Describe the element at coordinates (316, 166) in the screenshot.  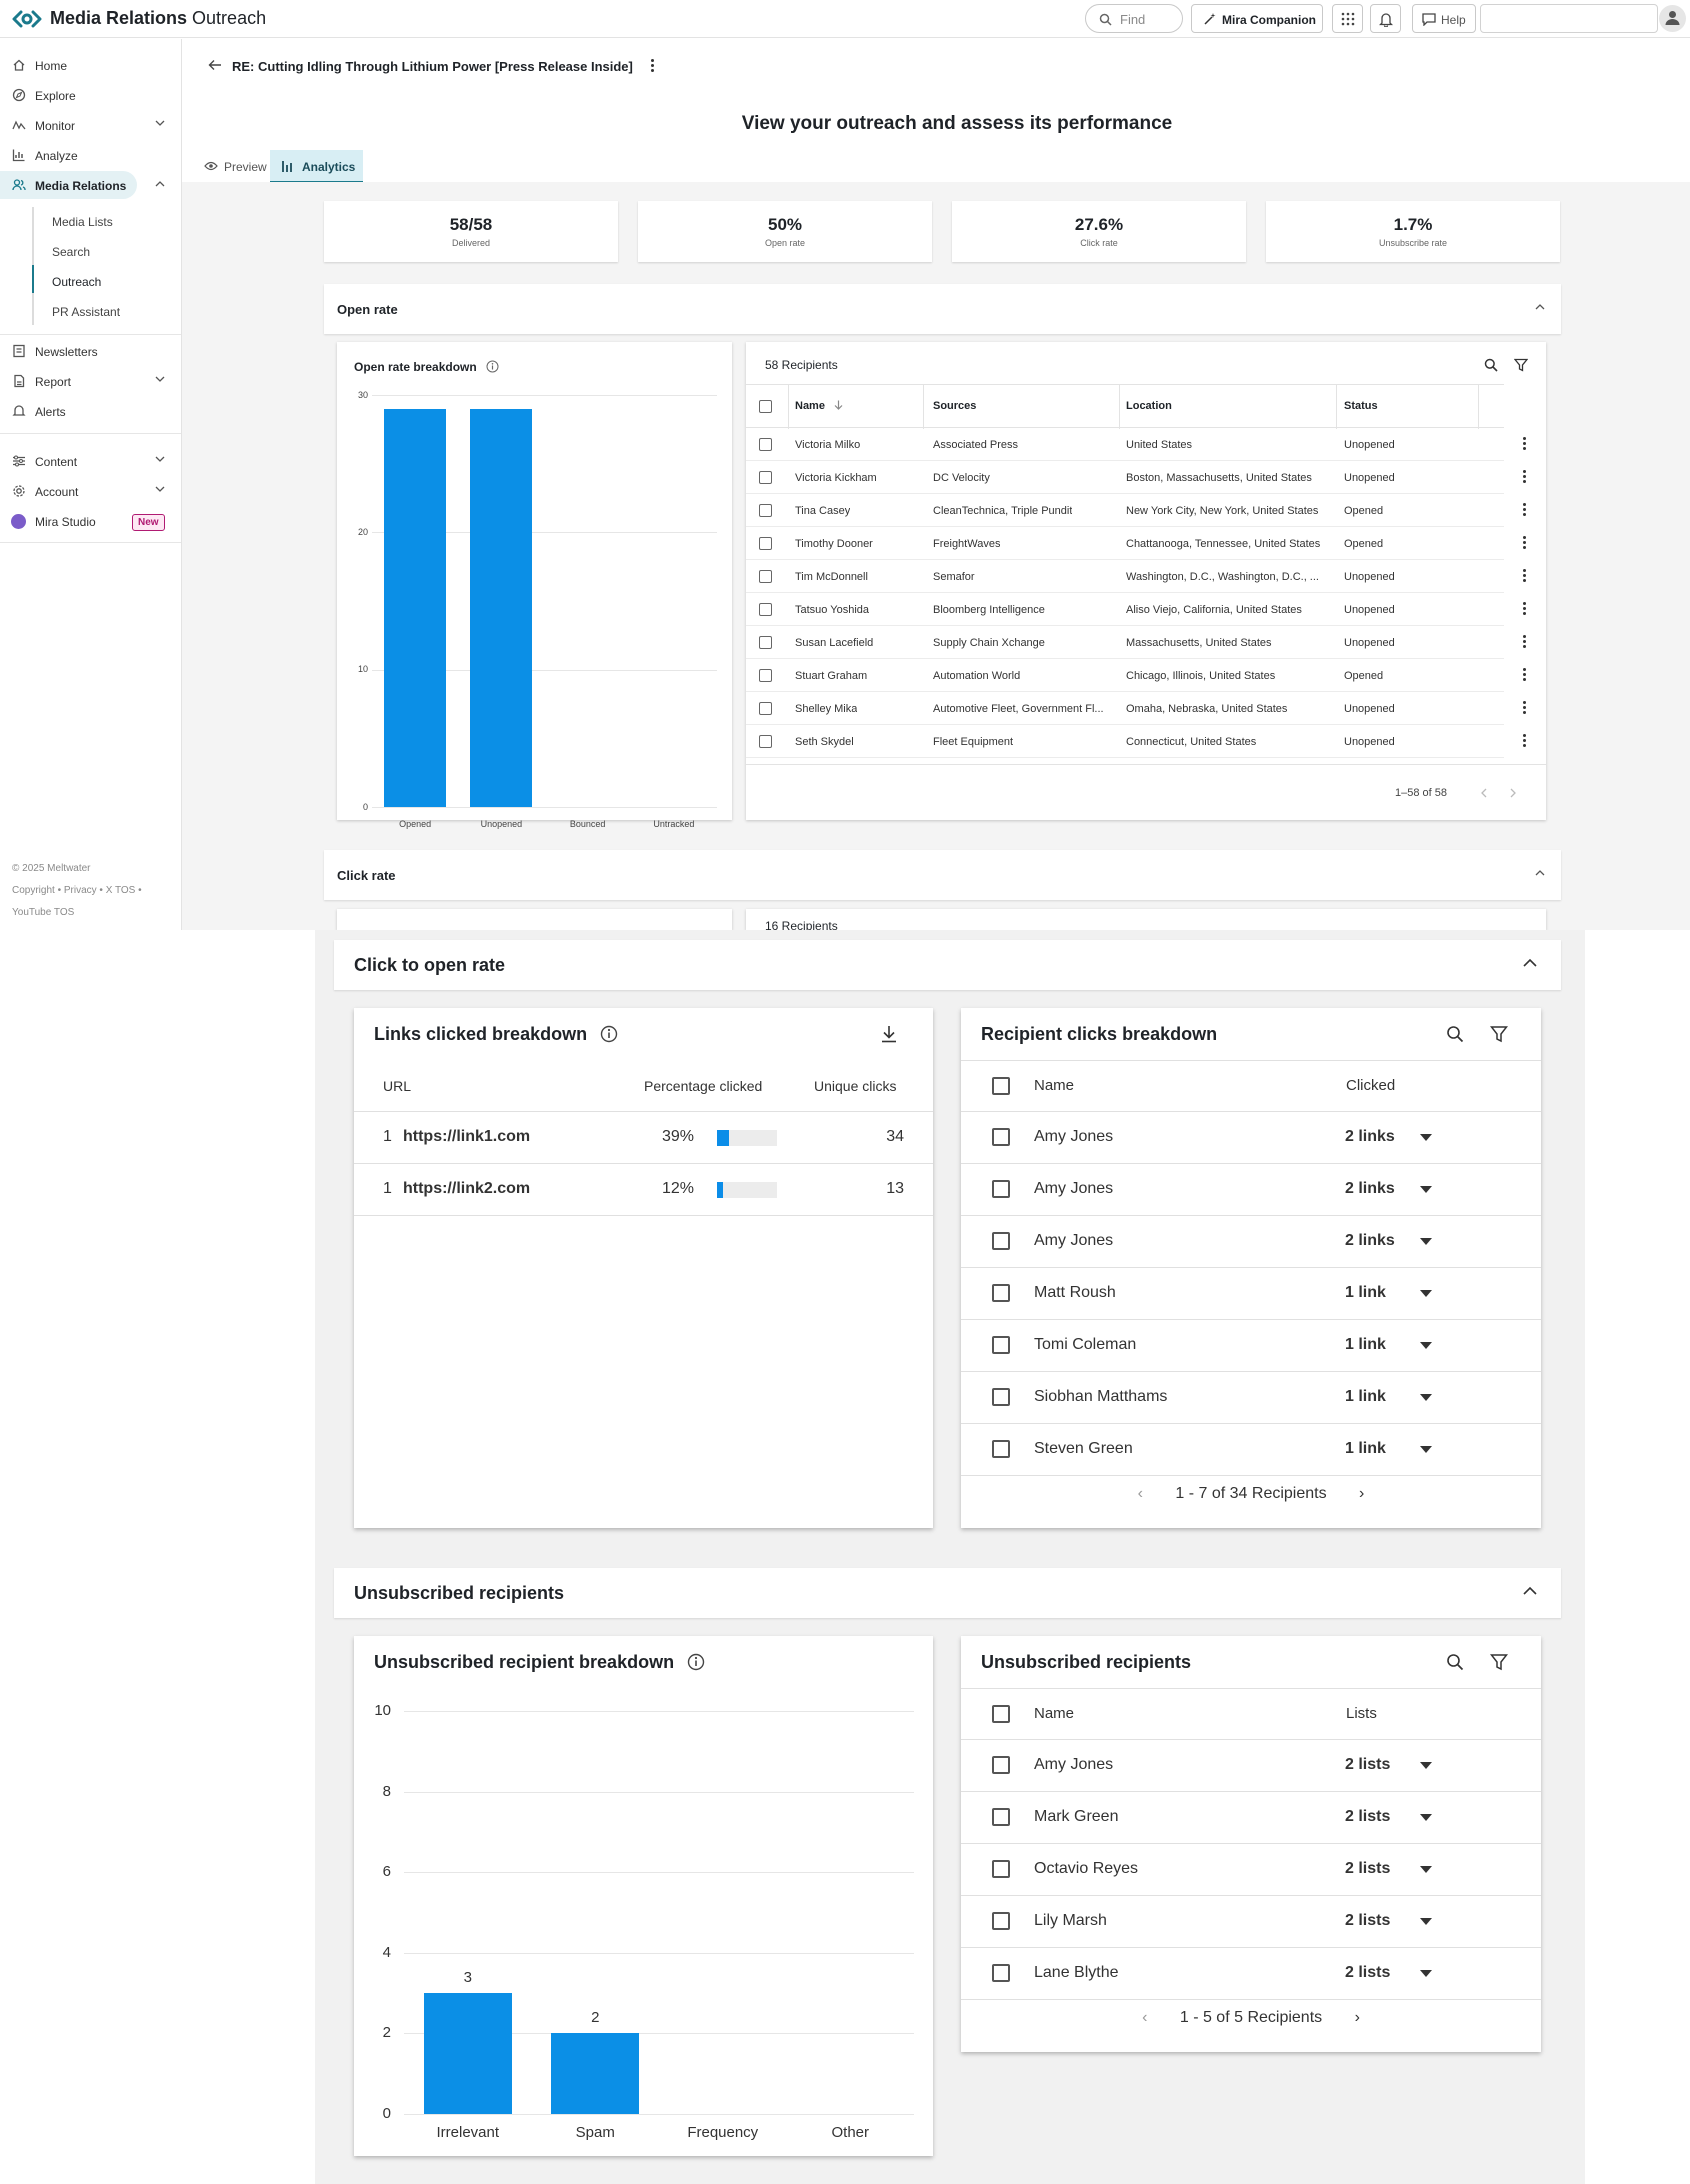
I see `tab-analytics: Analytics` at that location.